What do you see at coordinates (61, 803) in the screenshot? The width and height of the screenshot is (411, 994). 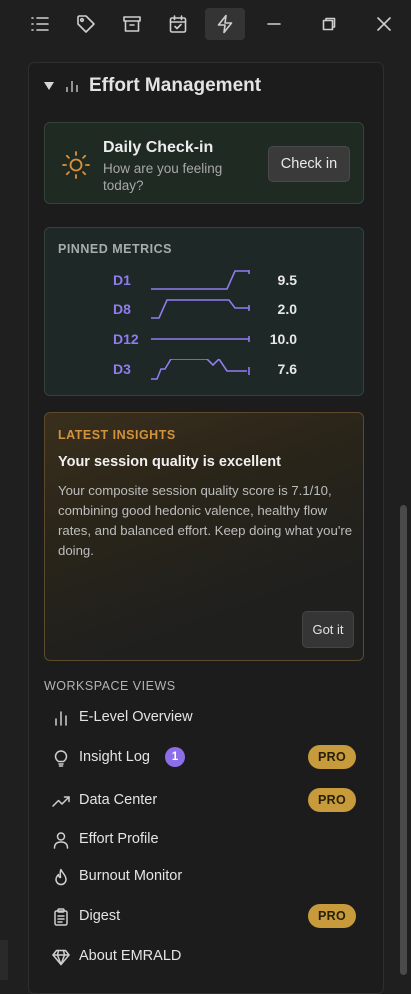 I see `trend-up-icon` at bounding box center [61, 803].